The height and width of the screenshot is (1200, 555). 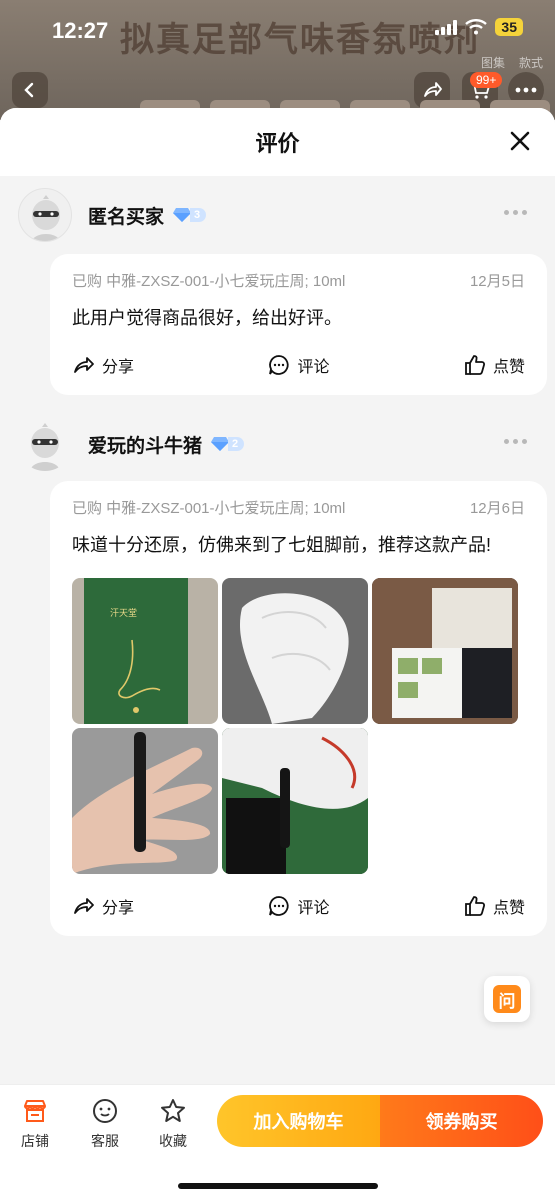 I want to click on customer-service-button: 客服, so click(x=105, y=1124).